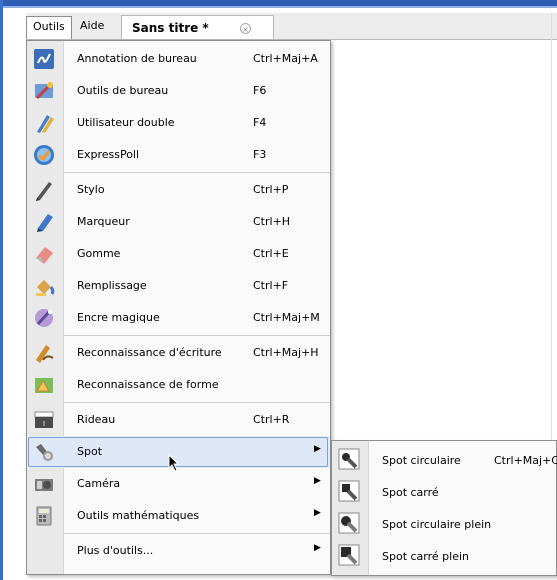 The image size is (557, 580). Describe the element at coordinates (99, 253) in the screenshot. I see `menu-item-label: Gomme` at that location.